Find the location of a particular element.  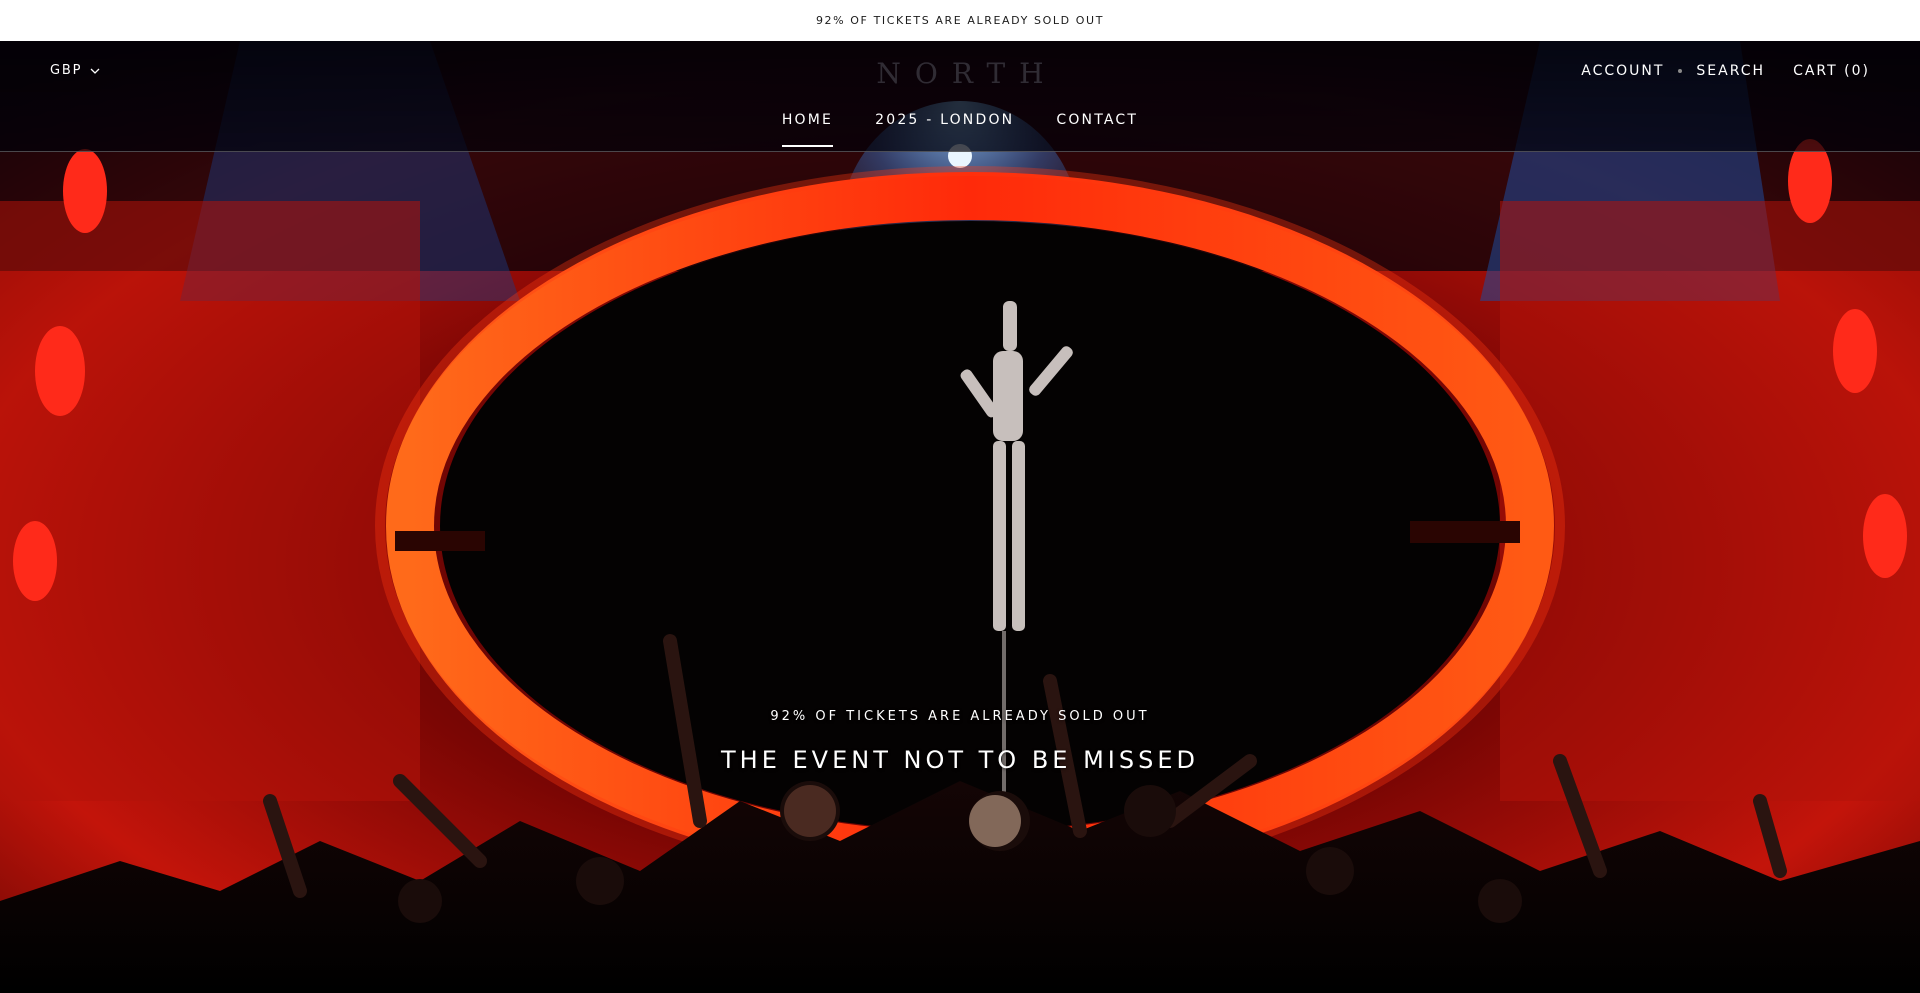

search-link: SEARCH is located at coordinates (1730, 71).